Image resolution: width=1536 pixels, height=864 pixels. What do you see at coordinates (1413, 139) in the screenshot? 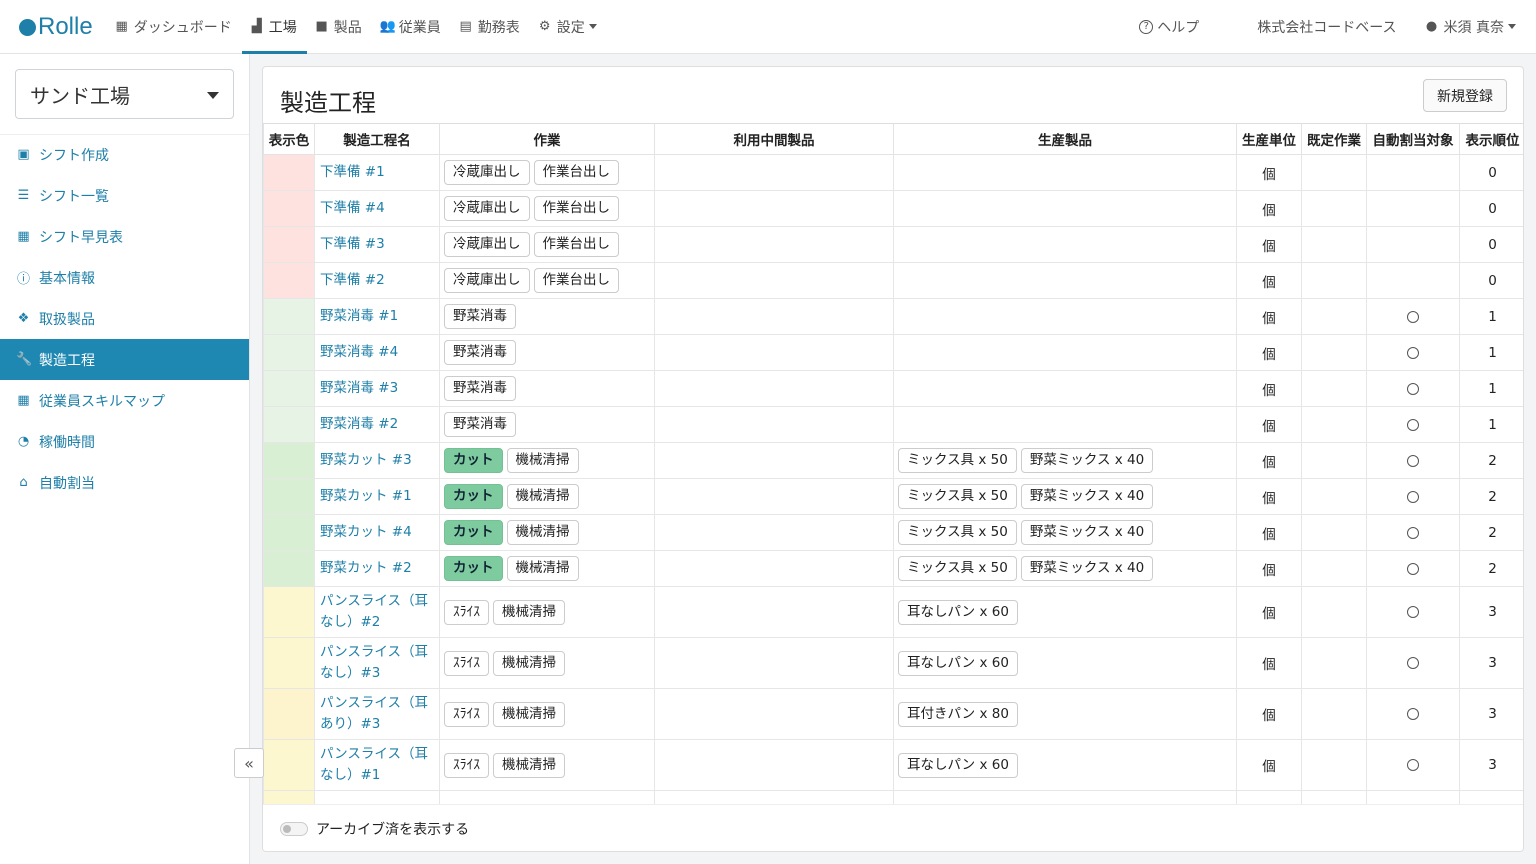
I see `column-header: 自動割当対象` at bounding box center [1413, 139].